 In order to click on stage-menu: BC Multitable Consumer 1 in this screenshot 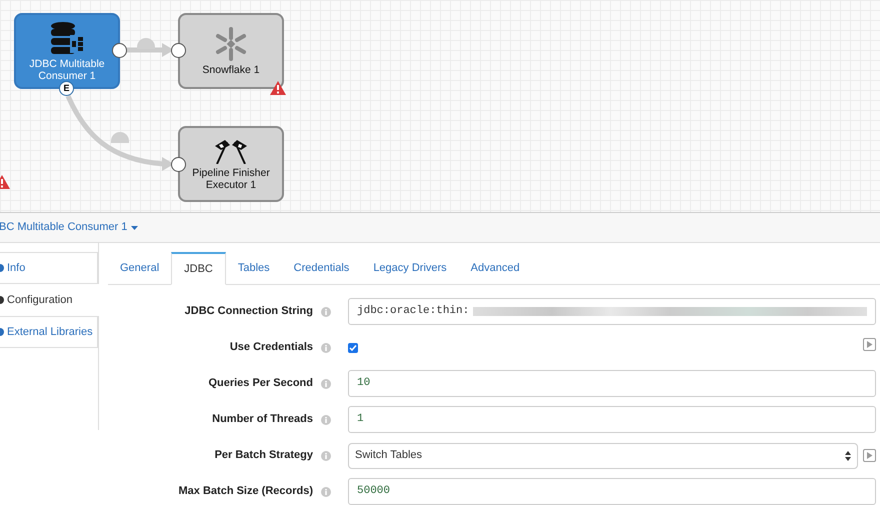, I will do `click(69, 227)`.